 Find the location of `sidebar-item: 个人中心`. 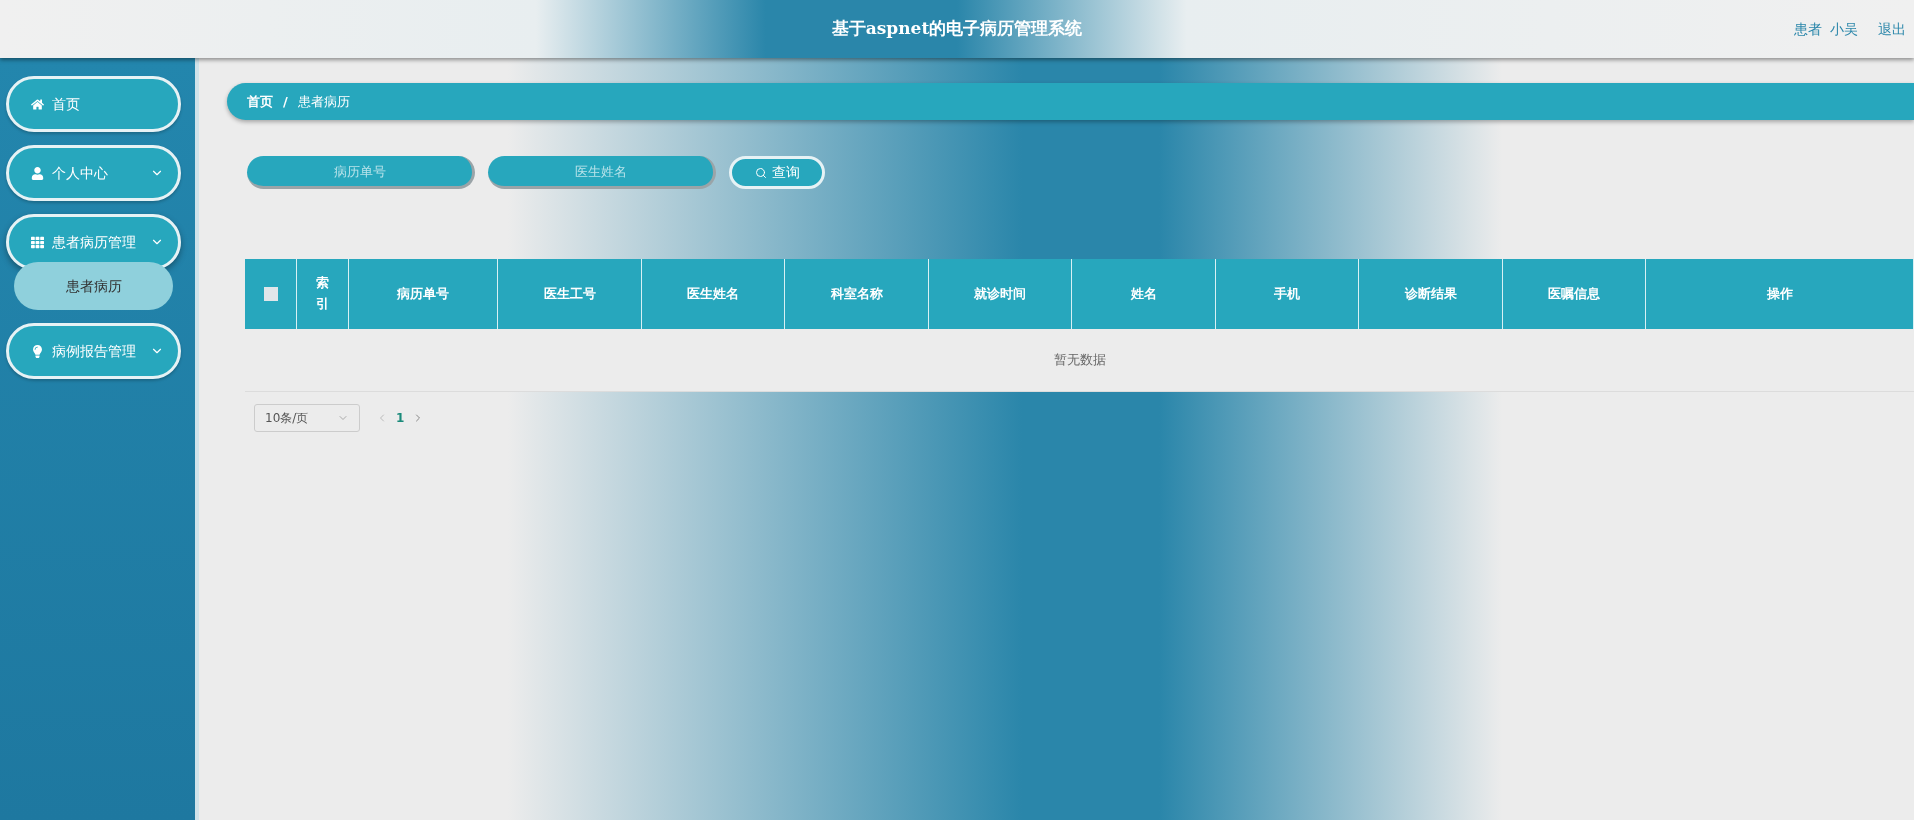

sidebar-item: 个人中心 is located at coordinates (93, 173).